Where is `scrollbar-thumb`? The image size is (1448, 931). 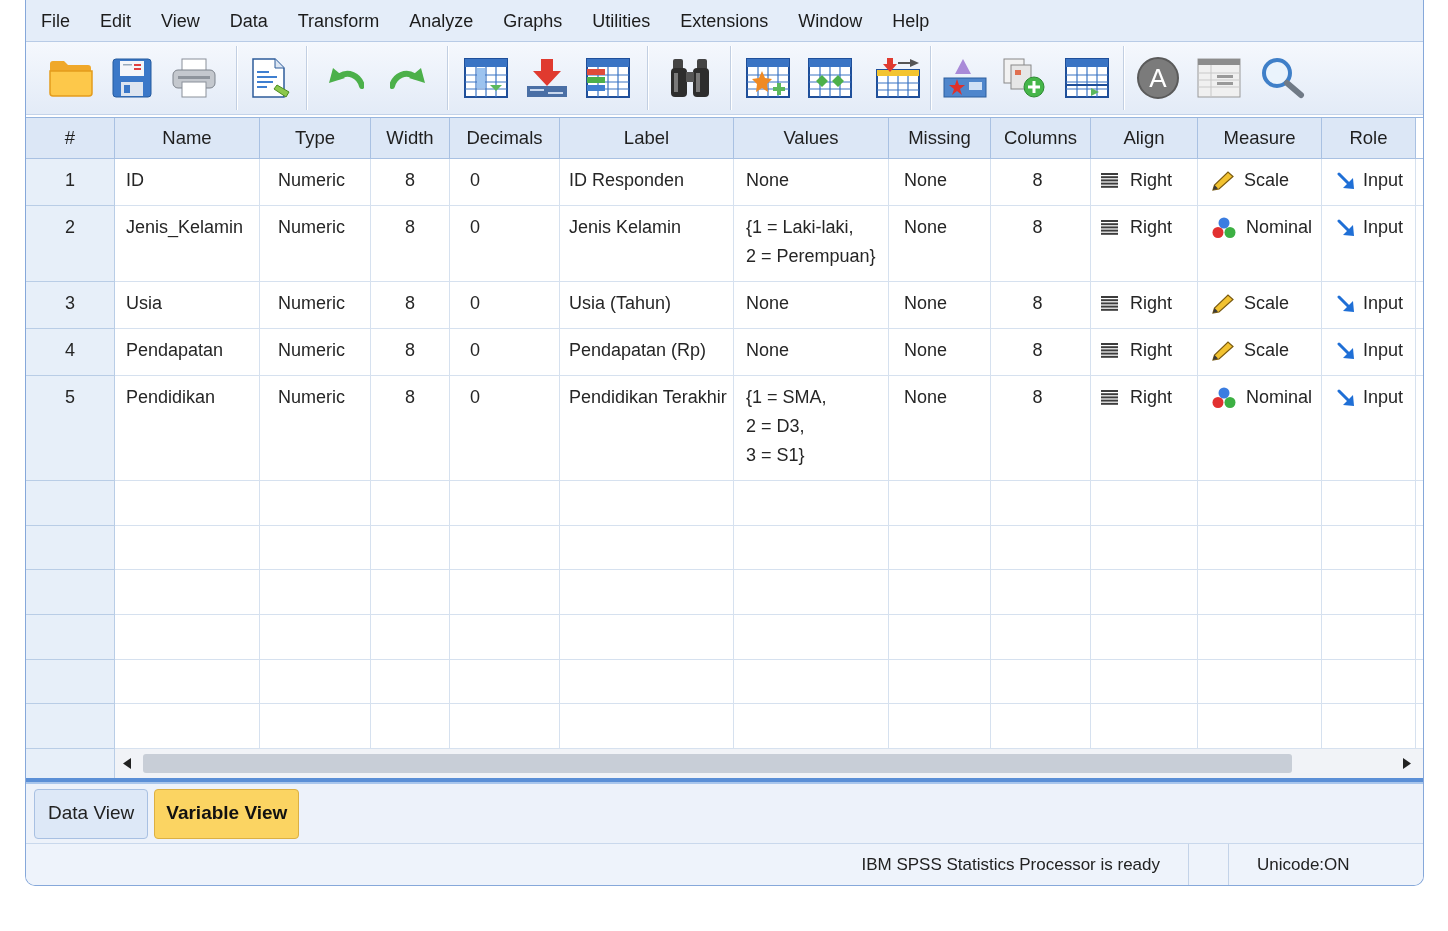 scrollbar-thumb is located at coordinates (717, 763).